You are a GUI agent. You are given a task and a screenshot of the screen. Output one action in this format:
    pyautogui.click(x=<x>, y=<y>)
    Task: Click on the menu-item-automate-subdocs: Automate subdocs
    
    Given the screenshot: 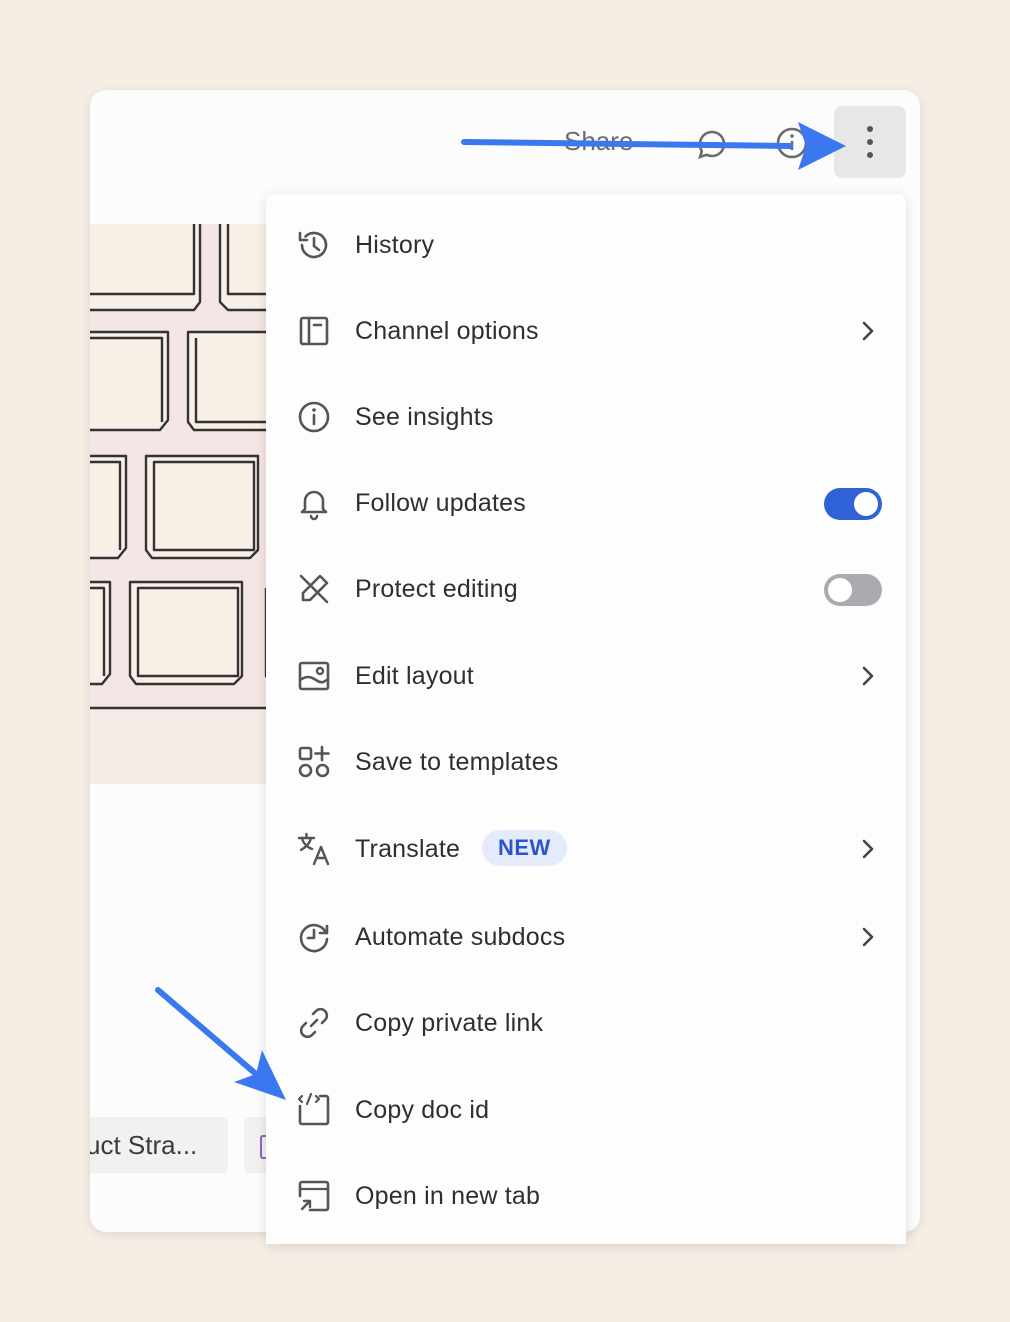 What is the action you would take?
    pyautogui.click(x=586, y=937)
    